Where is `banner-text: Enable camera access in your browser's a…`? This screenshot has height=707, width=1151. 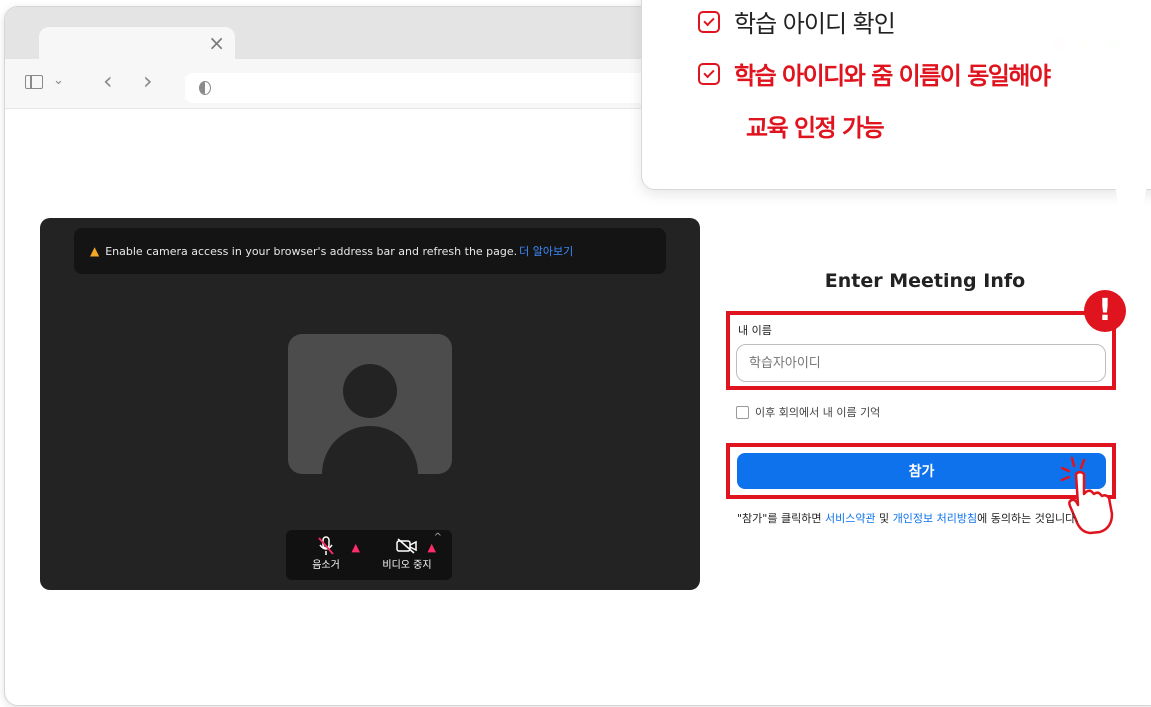 banner-text: Enable camera access in your browser's a… is located at coordinates (311, 251).